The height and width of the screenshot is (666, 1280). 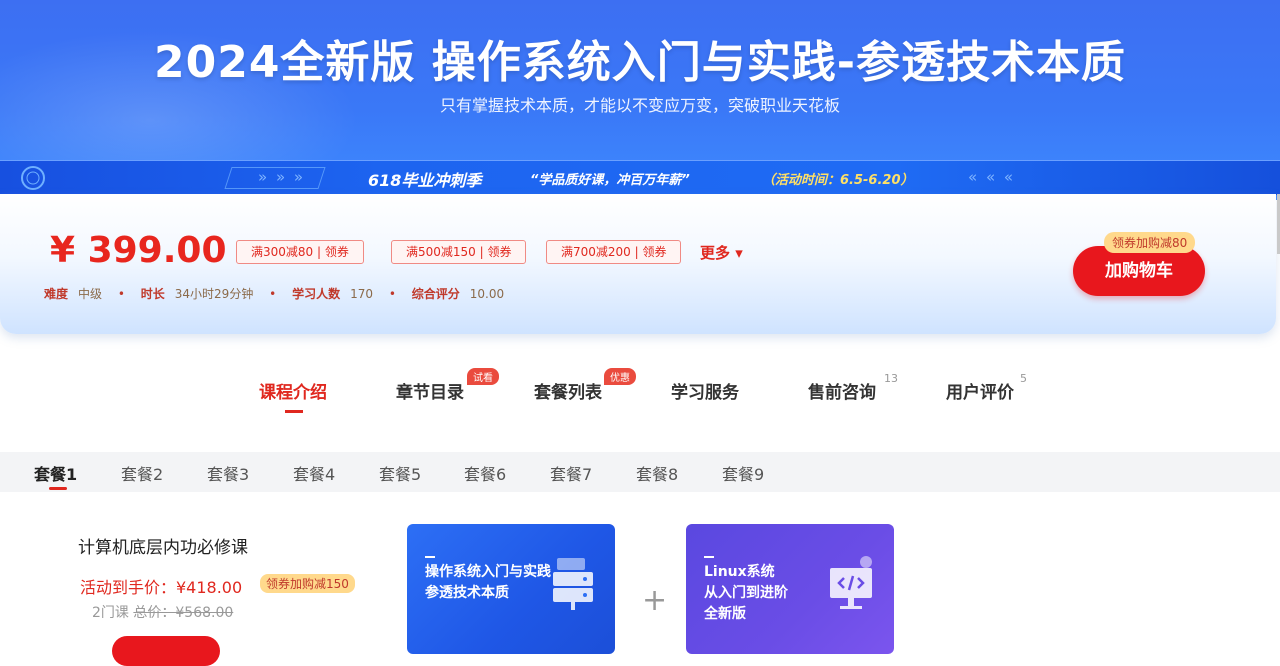 I want to click on course-meta: 难度 中级 • 时长 34小时29分钟 • 学习人数 170 • 综合评分 10.00, so click(x=274, y=293).